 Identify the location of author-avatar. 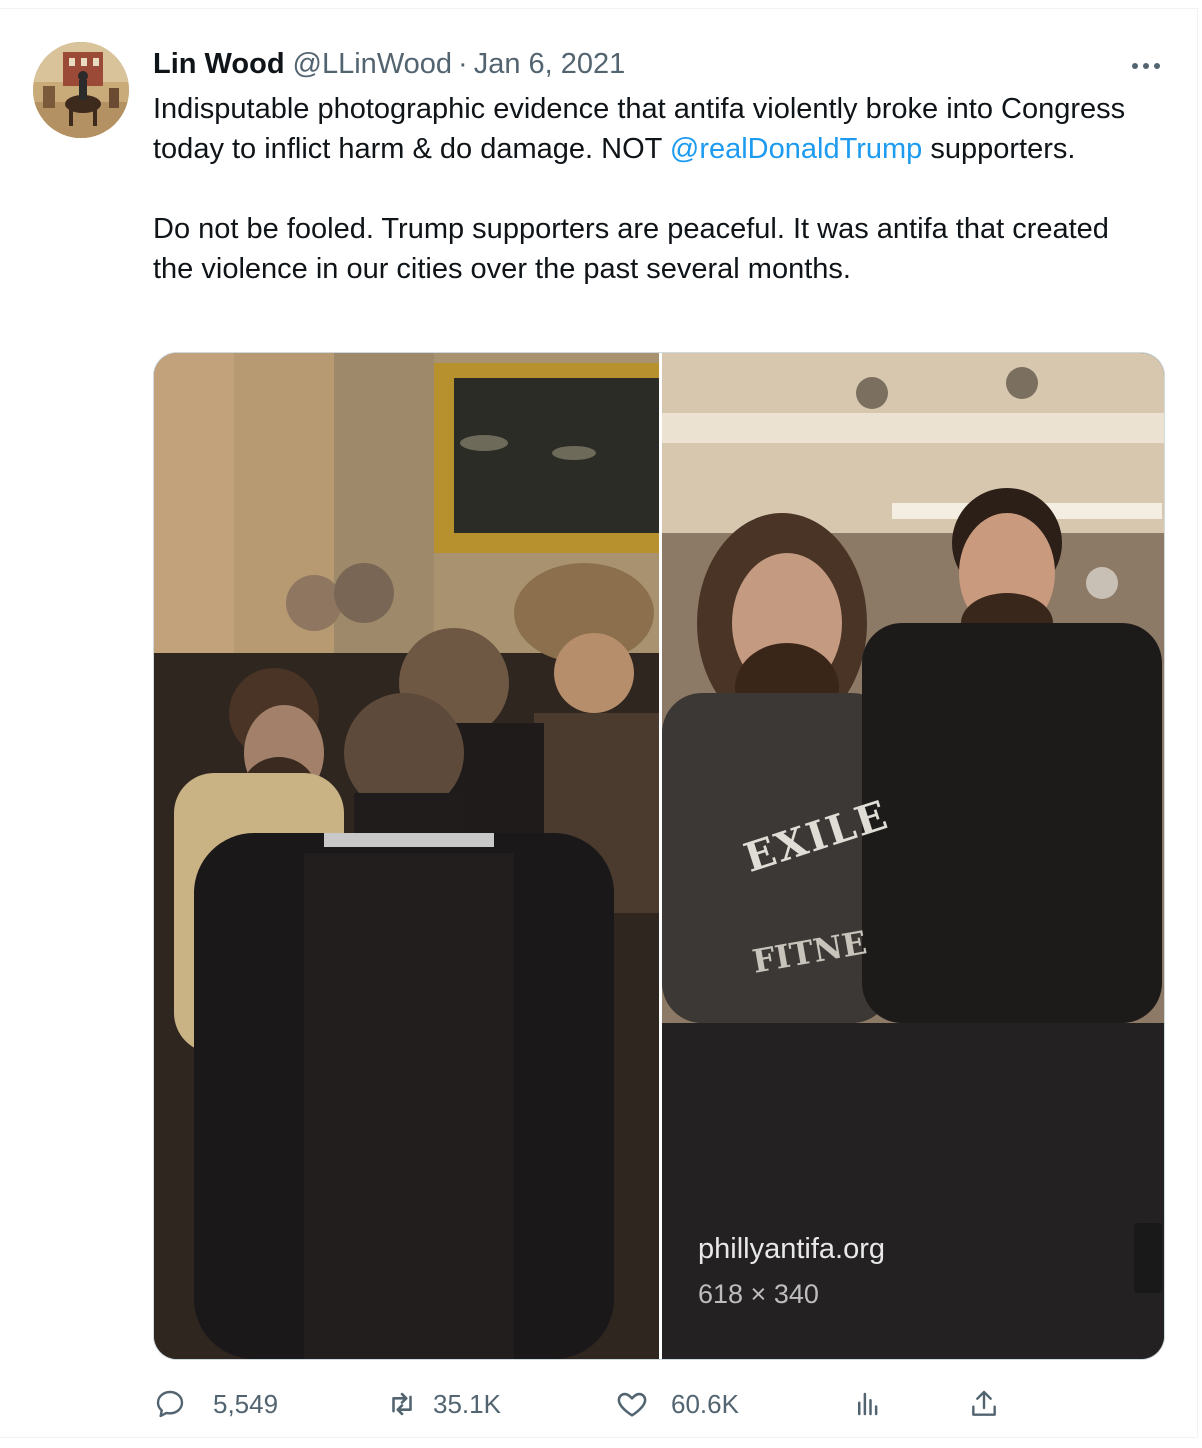
(81, 90).